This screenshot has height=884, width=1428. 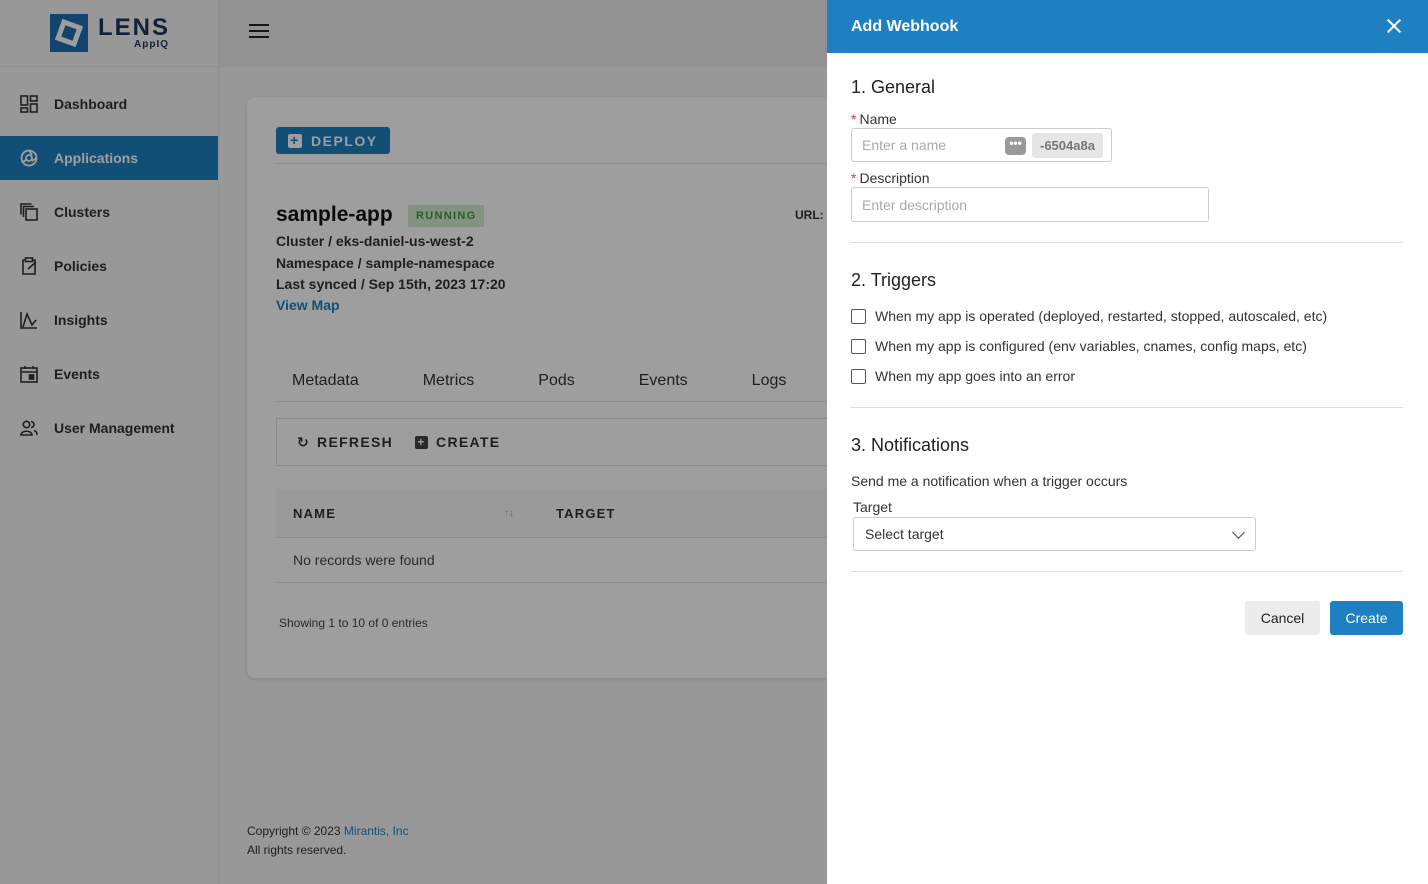 I want to click on target-label: Target, so click(x=872, y=507).